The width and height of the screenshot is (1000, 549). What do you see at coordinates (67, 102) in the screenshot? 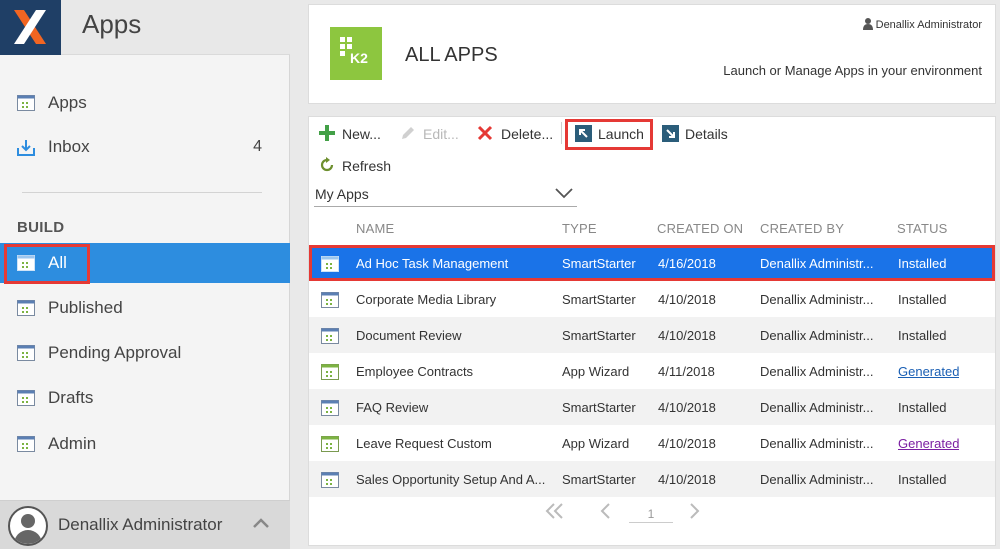
I see `sidebar-item-label: Apps` at bounding box center [67, 102].